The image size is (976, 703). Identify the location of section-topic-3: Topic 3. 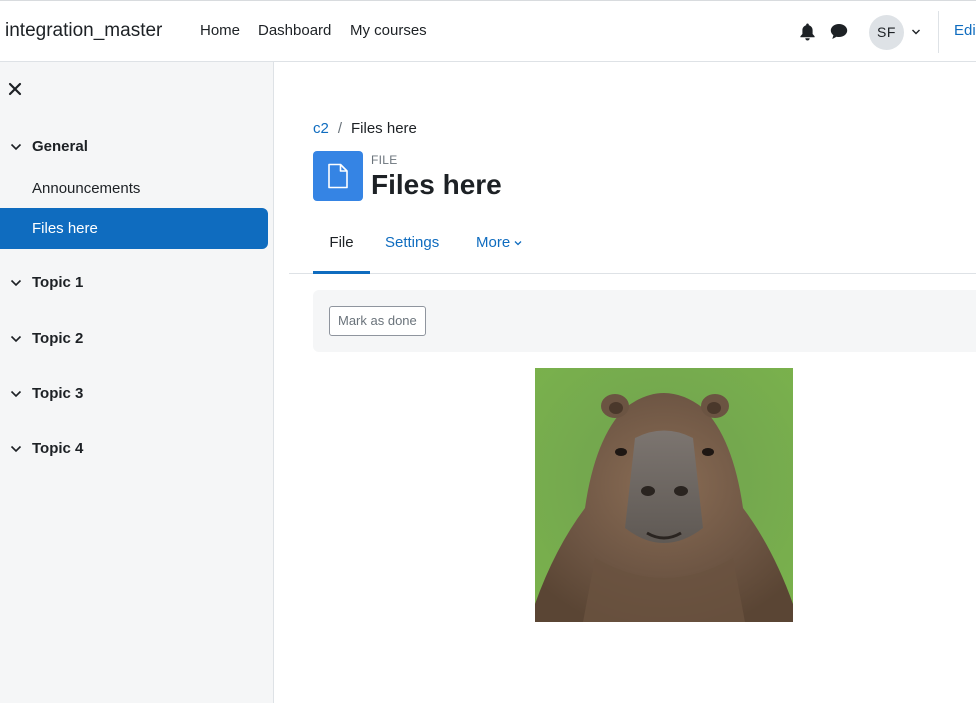
(46, 393).